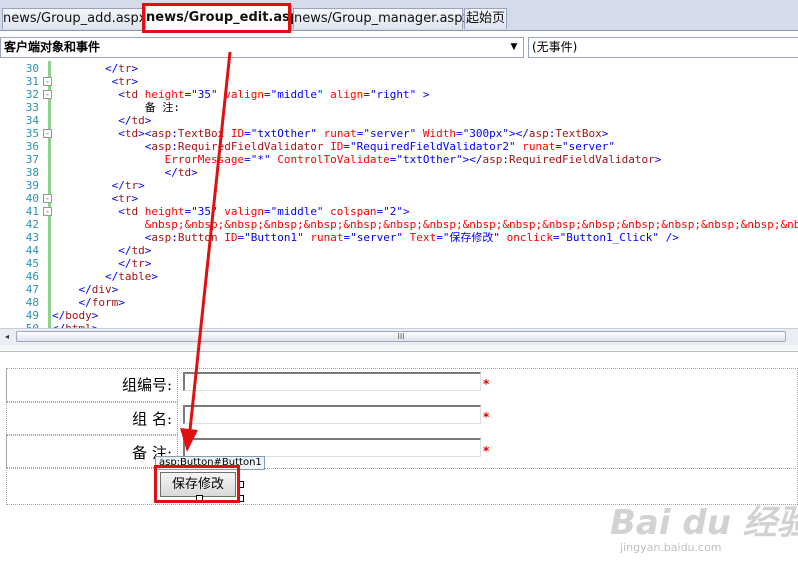 This screenshot has height=575, width=798. What do you see at coordinates (671, 547) in the screenshot?
I see `watermark-url: jingyan.baidu.com` at bounding box center [671, 547].